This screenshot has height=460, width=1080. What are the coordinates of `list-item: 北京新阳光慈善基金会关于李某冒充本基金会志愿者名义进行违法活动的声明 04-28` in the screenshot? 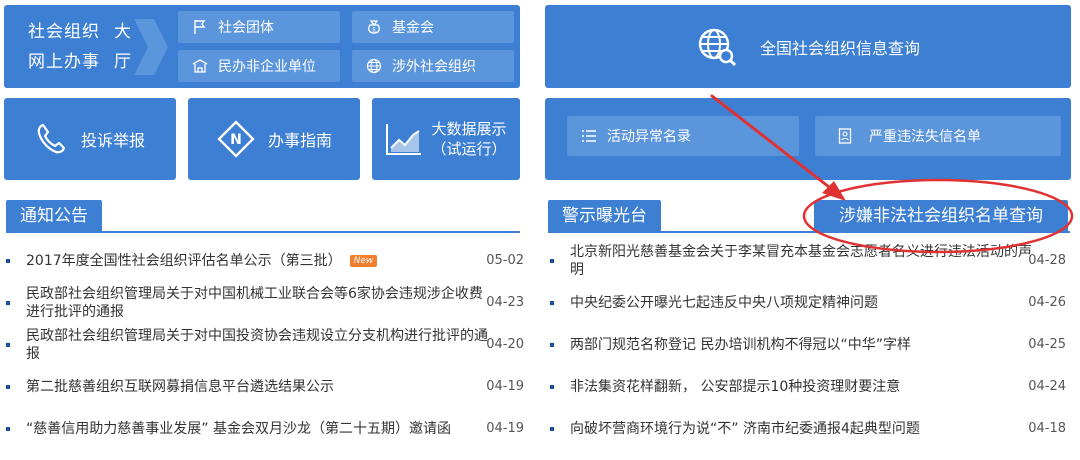 It's located at (808, 261).